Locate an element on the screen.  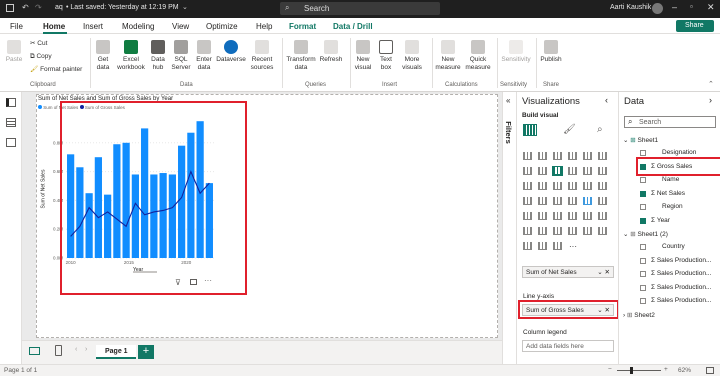
sensitivity-button: Sensitivity is located at coordinates (516, 52).